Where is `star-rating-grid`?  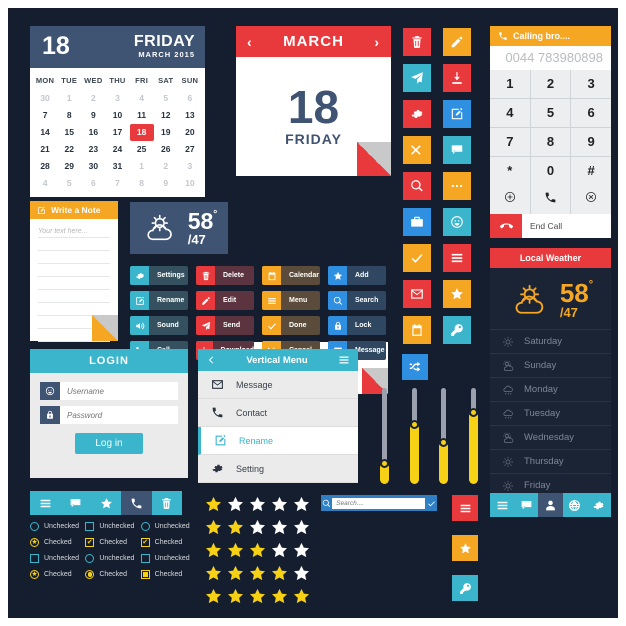
star-rating-grid is located at coordinates (259, 550).